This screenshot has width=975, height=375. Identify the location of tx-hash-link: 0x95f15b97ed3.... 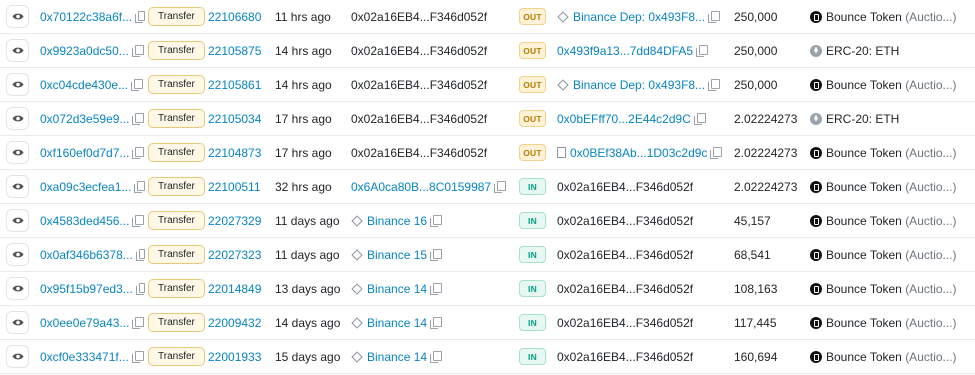
(86, 289).